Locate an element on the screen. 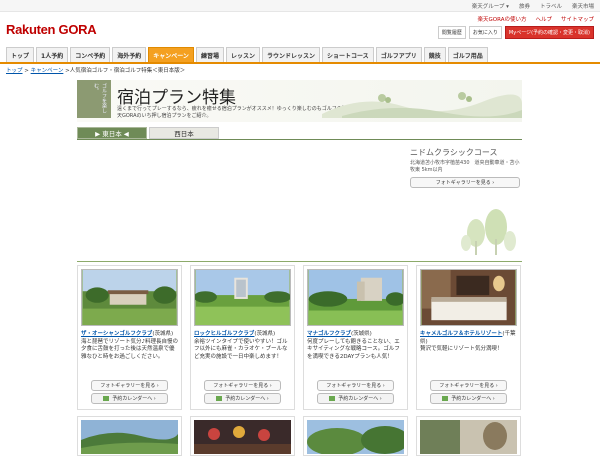  history-button: 閲覧履歴 is located at coordinates (451, 32).